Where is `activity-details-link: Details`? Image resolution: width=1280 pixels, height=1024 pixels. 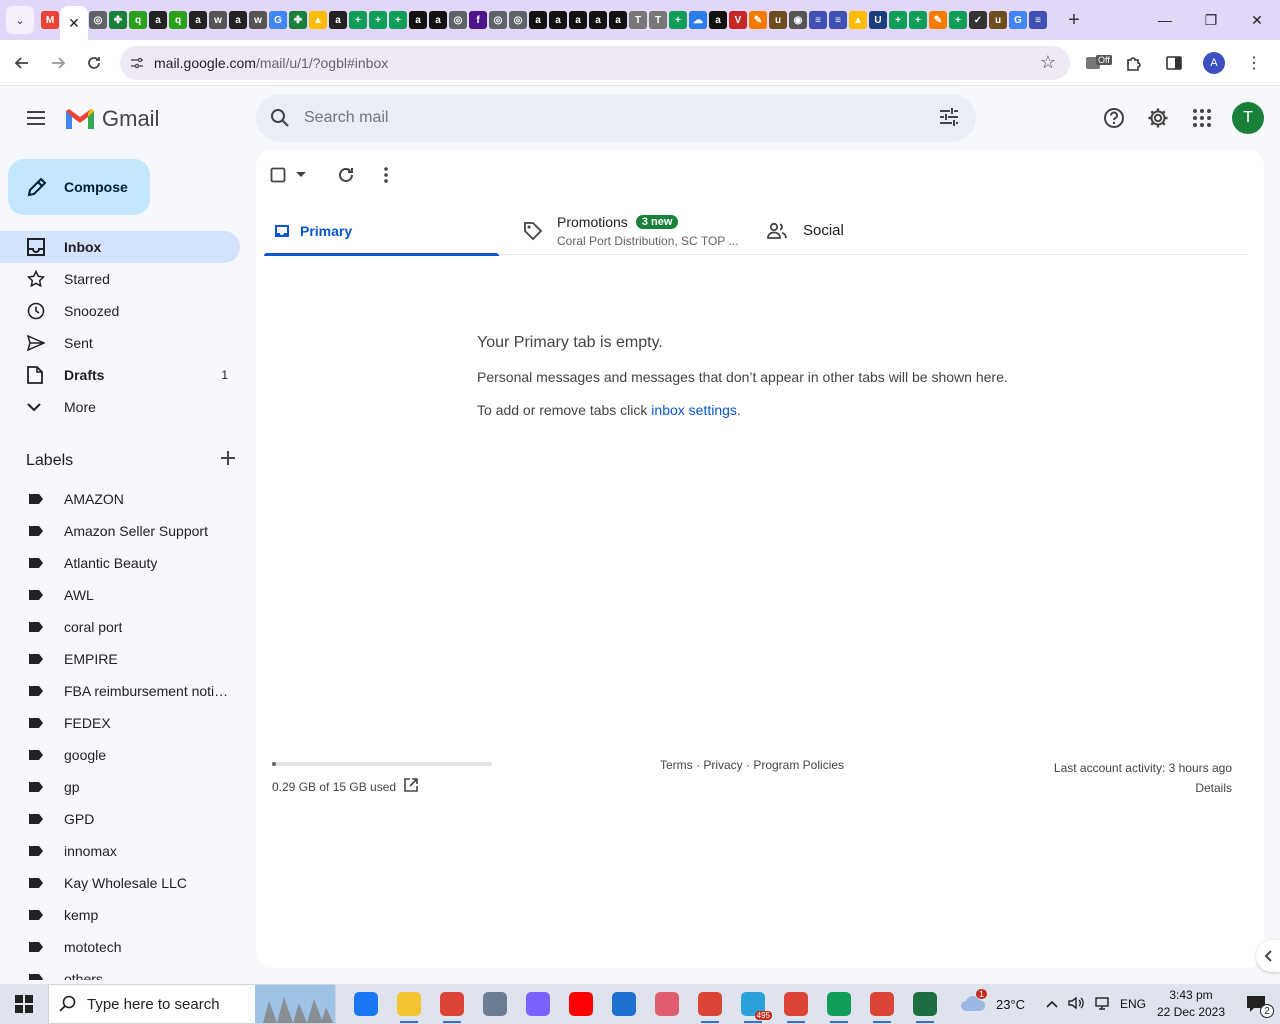
activity-details-link: Details is located at coordinates (1143, 788).